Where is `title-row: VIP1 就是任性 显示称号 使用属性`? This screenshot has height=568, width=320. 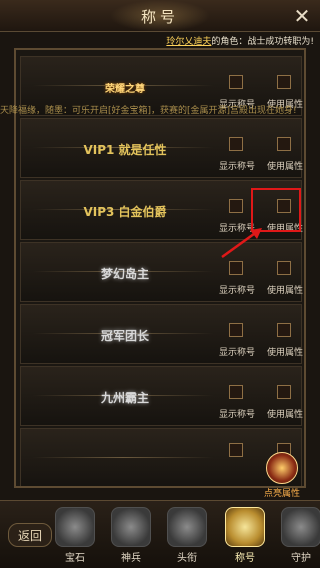 title-row: VIP1 就是任性 显示称号 使用属性 is located at coordinates (161, 148).